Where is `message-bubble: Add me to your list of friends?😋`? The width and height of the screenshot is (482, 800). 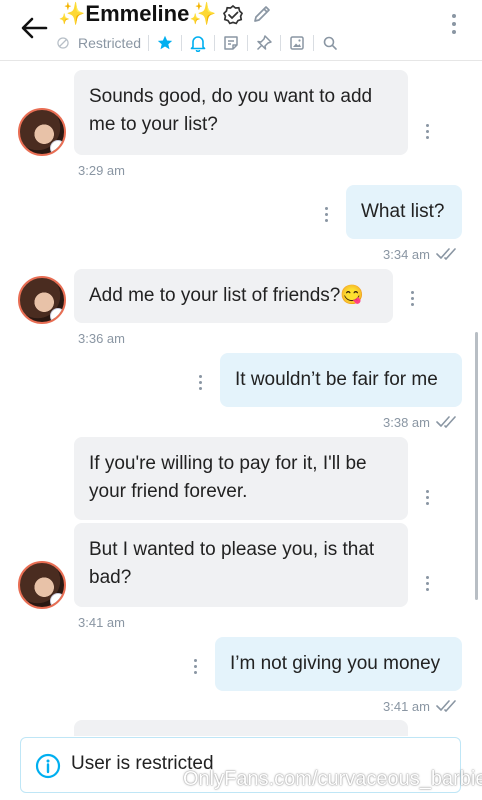 message-bubble: Add me to your list of friends?😋 is located at coordinates (233, 296).